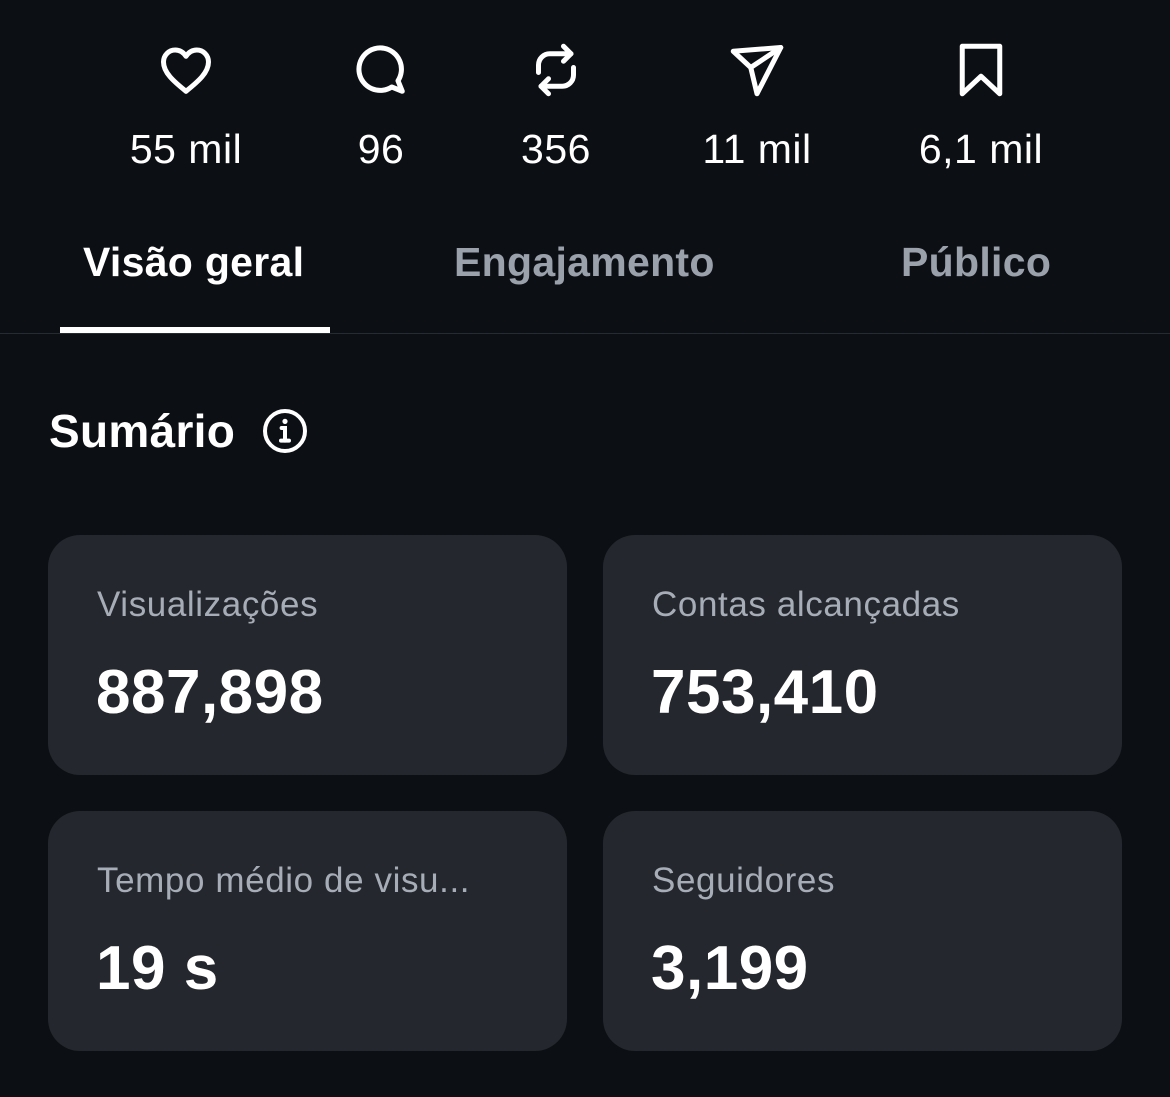  Describe the element at coordinates (584, 262) in the screenshot. I see `tab-engagement: Engajamento` at that location.